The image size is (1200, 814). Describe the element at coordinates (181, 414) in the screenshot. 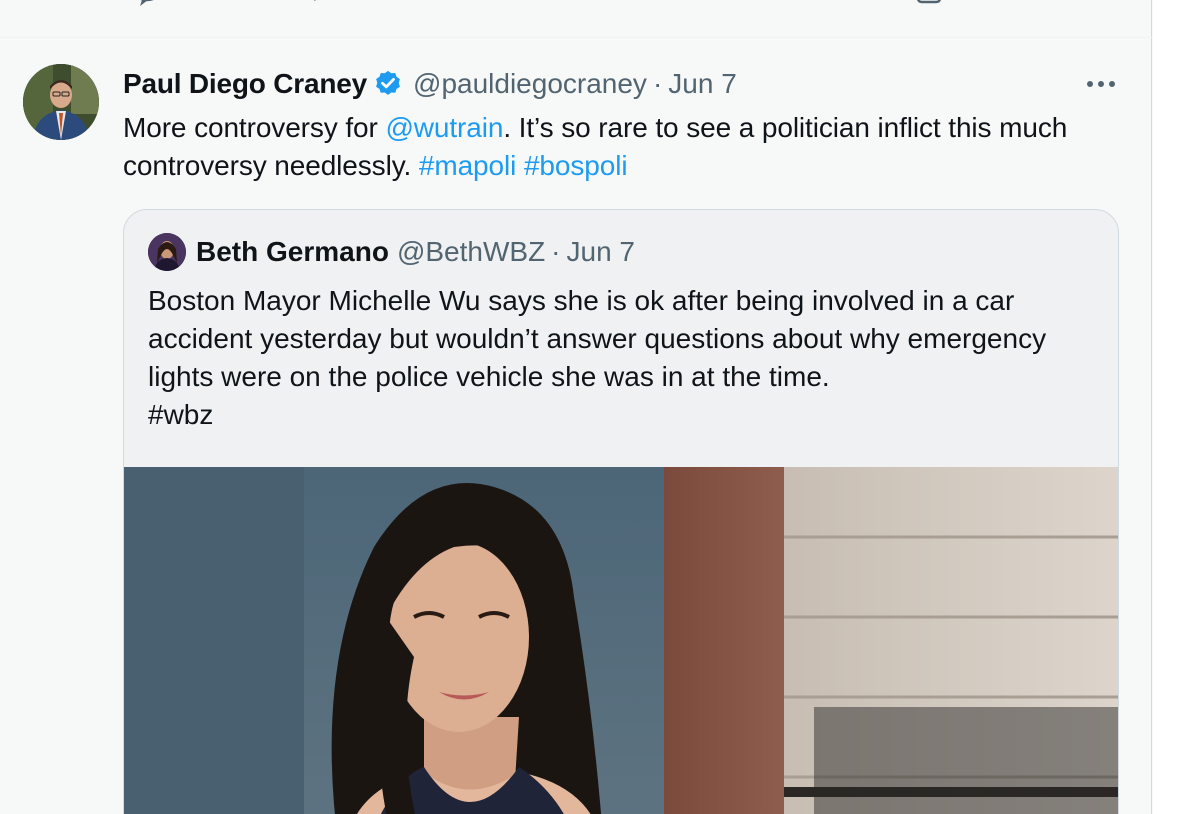

I see `quoted-hashtag-wbz: #wbz` at that location.